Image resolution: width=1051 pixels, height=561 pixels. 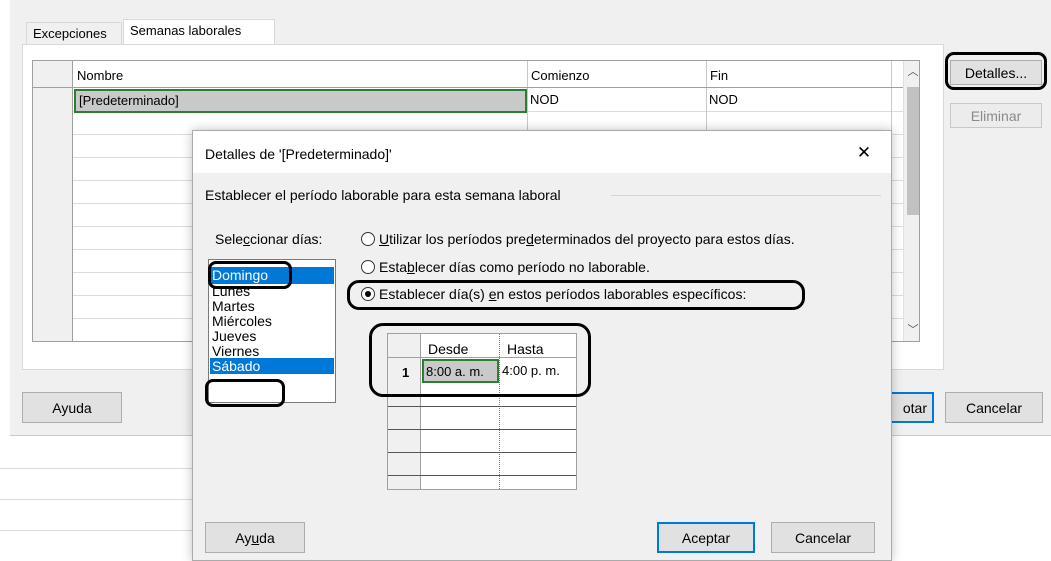 What do you see at coordinates (245, 393) in the screenshot?
I see `sabado-highlight` at bounding box center [245, 393].